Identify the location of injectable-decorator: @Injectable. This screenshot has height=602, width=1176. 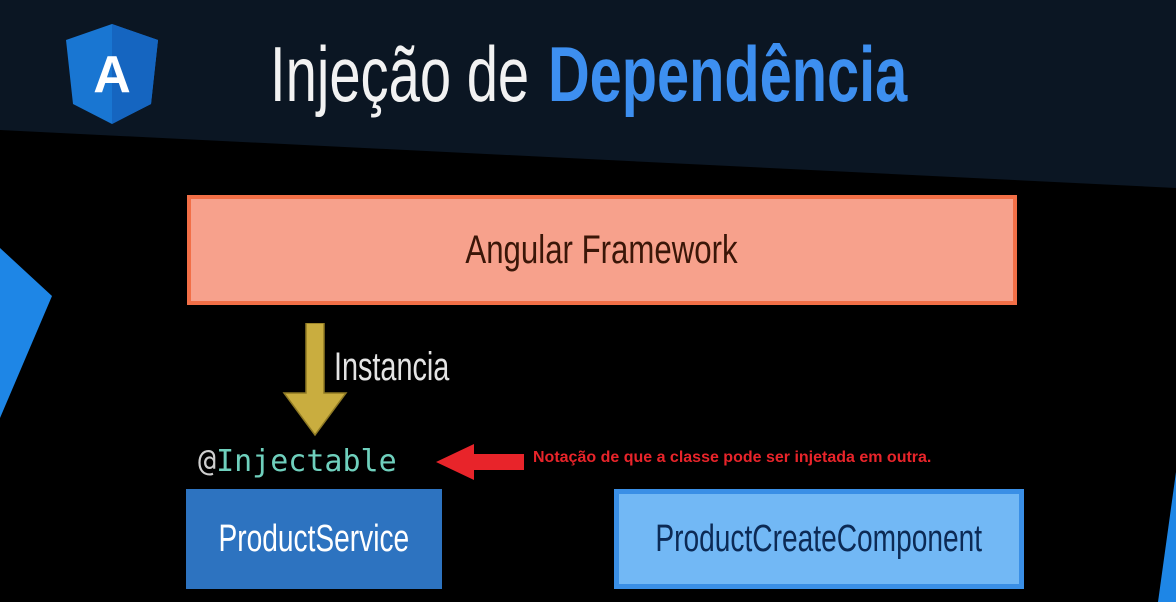
(297, 462).